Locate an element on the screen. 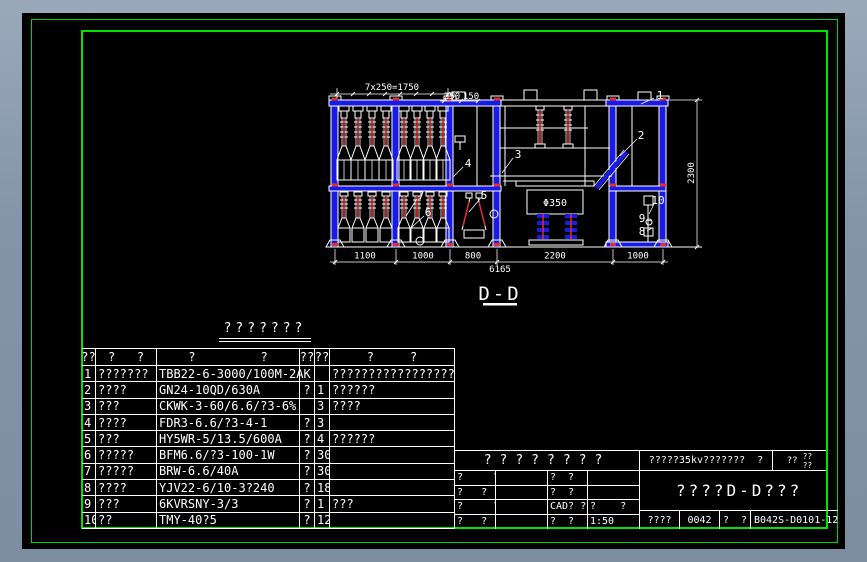  col-header-name: ? ? is located at coordinates (126, 357).